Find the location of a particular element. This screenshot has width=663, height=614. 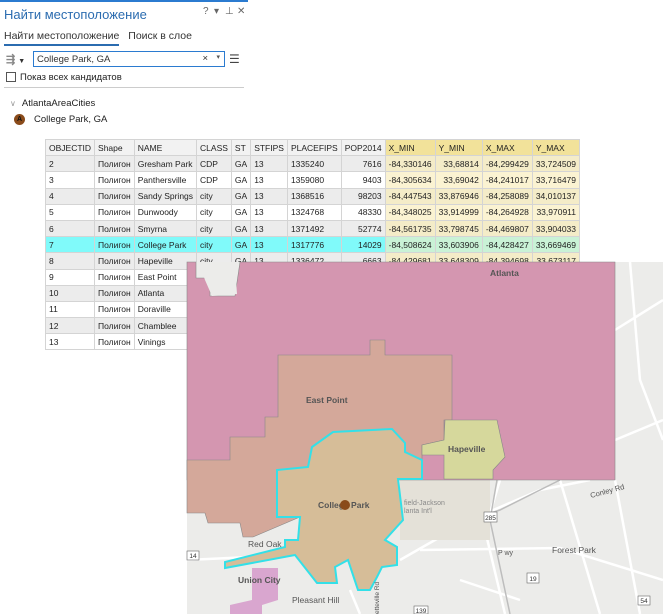

cell-y_min: 33,876946 is located at coordinates (458, 196).